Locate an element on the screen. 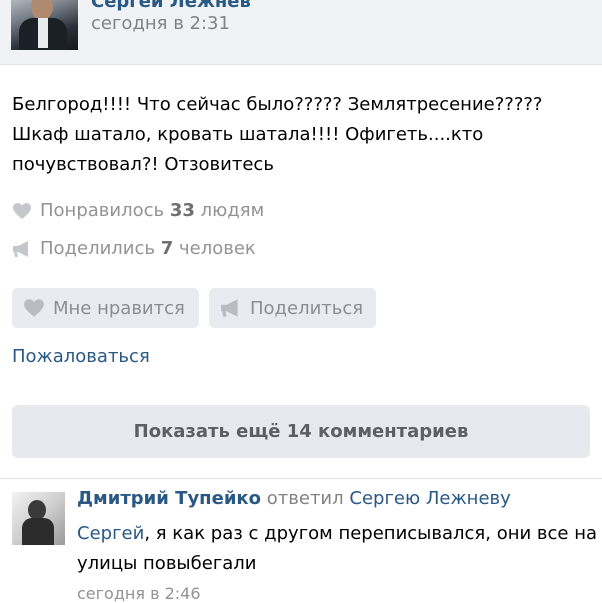 This screenshot has height=603, width=602. share-button-label: Поделиться is located at coordinates (307, 308).